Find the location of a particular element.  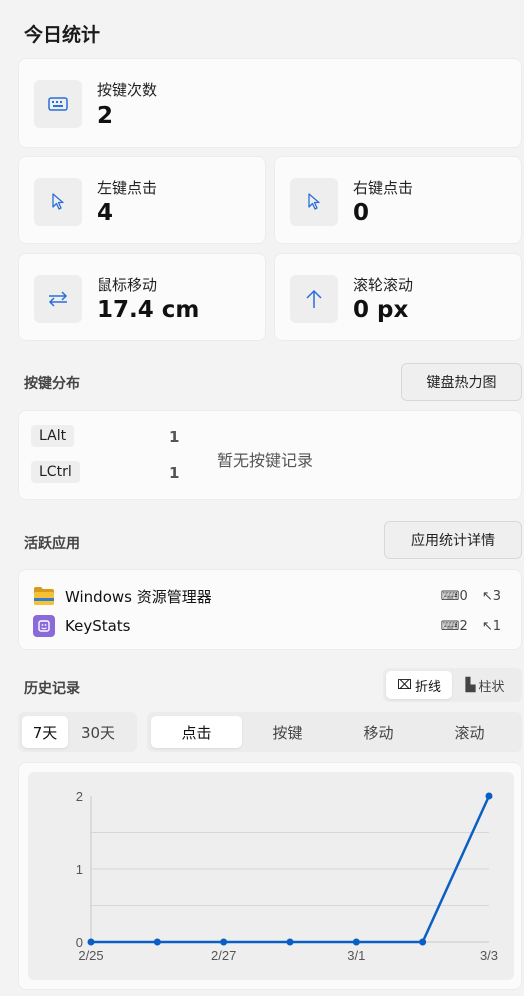

keyboard-icon is located at coordinates (58, 104).